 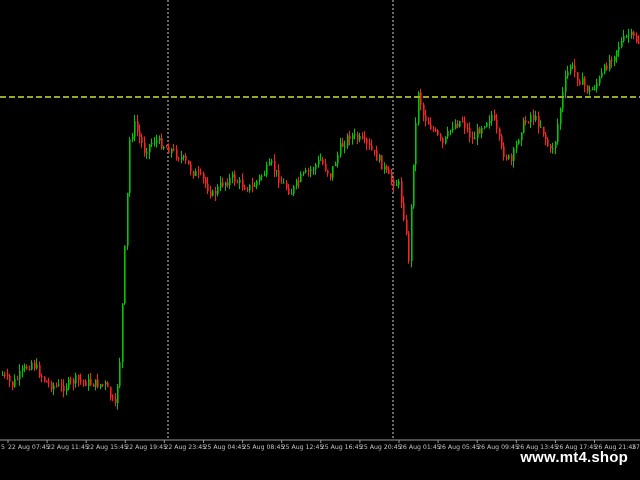 I want to click on tick-label: 25 Aug 12:45, so click(x=303, y=447).